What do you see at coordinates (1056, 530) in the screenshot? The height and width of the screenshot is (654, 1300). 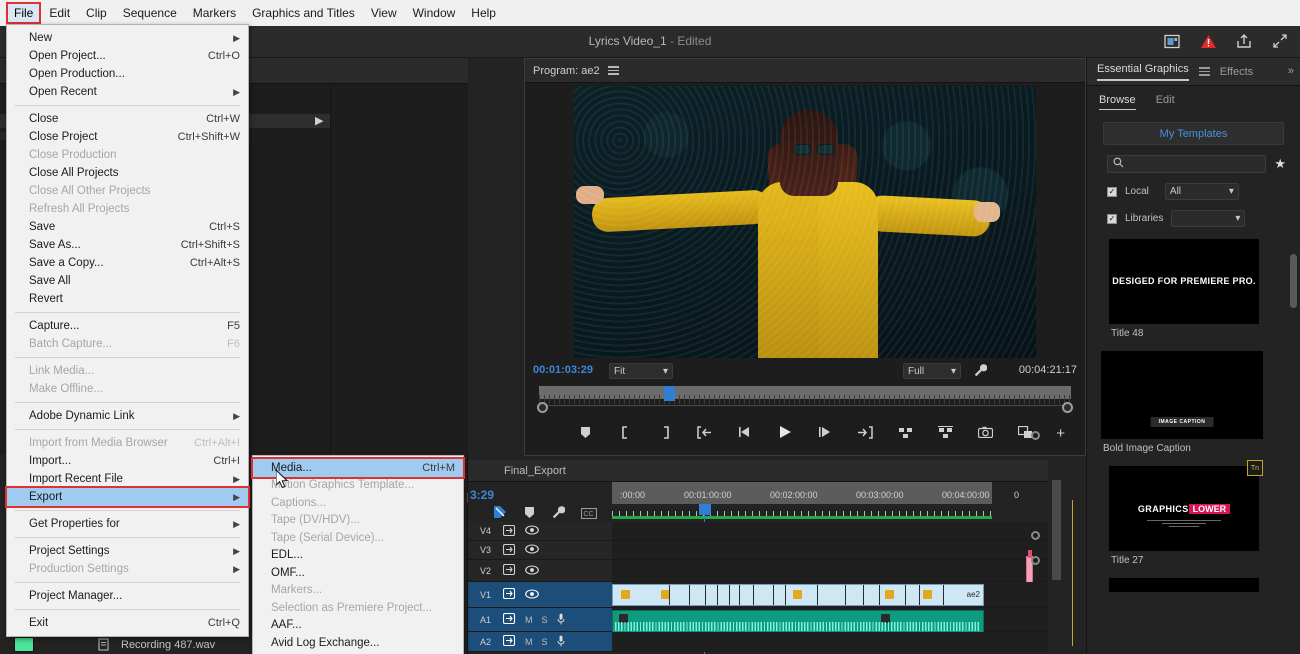 I see `timeline-vertical-scrollbar` at bounding box center [1056, 530].